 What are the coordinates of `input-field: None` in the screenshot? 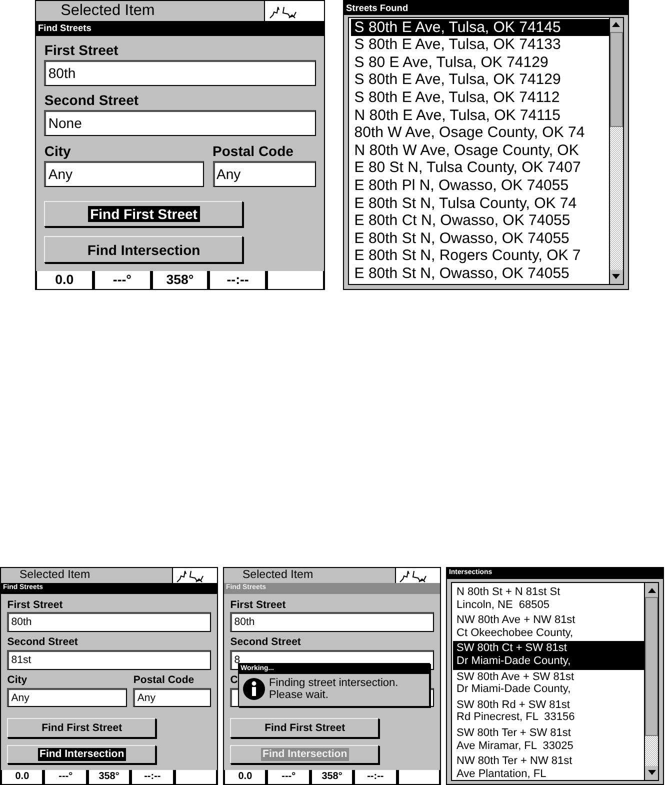 It's located at (180, 123).